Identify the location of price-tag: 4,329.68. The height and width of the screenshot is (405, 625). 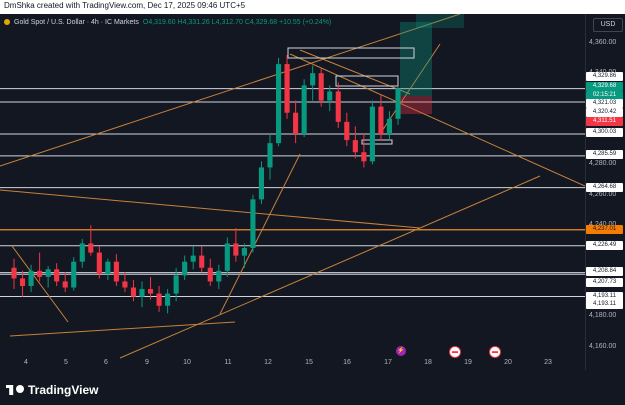
(604, 86).